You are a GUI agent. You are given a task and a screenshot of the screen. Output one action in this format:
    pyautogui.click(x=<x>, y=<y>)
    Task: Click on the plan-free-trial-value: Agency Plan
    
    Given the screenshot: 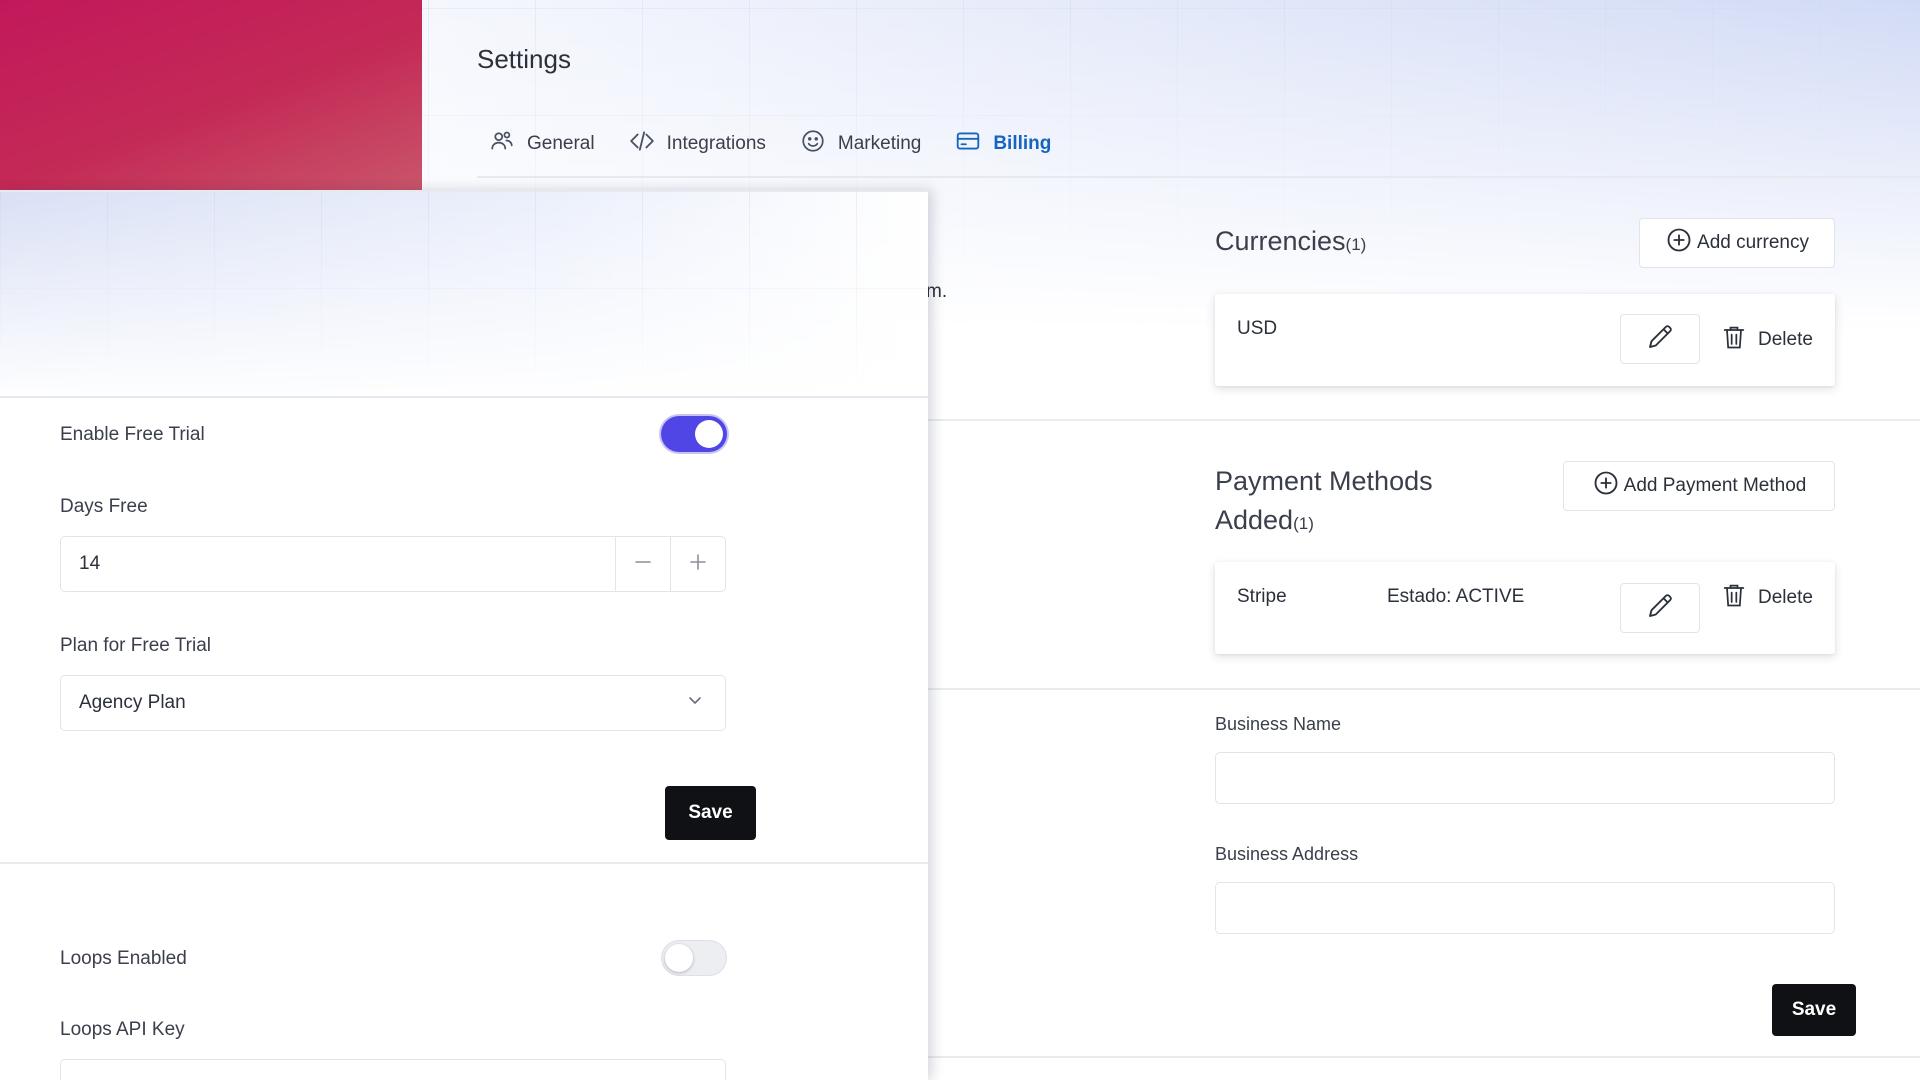 What is the action you would take?
    pyautogui.click(x=132, y=702)
    